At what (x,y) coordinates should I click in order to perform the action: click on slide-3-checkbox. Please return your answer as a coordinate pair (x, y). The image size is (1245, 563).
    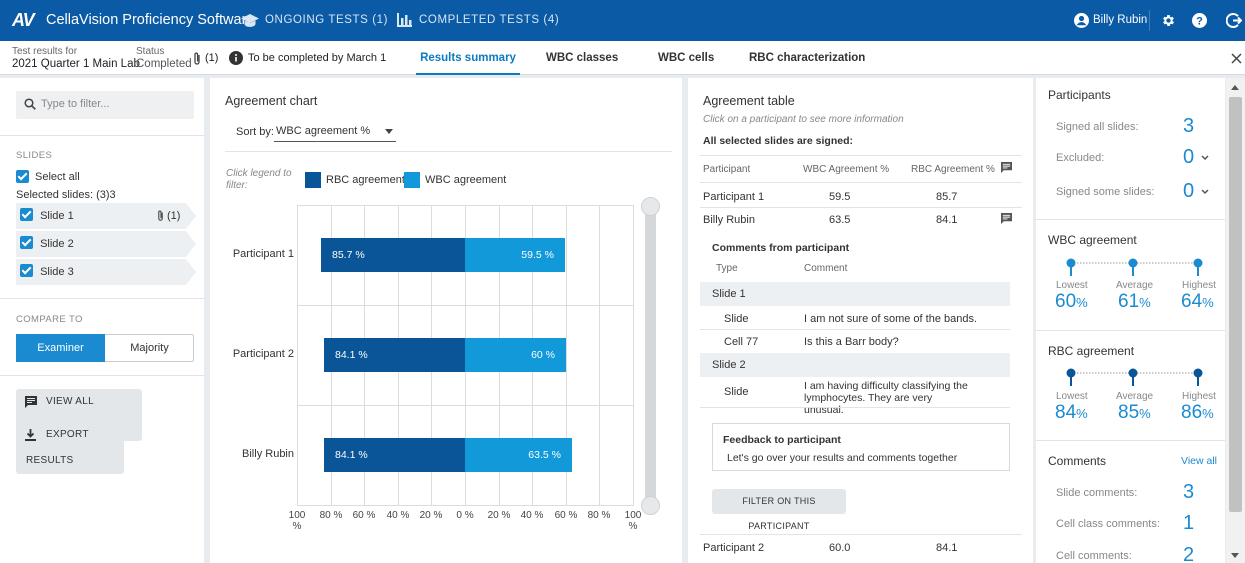
    Looking at the image, I should click on (26, 270).